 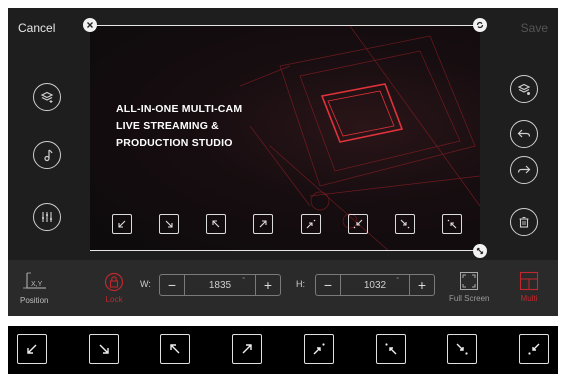 I want to click on multi-button: Multi, so click(x=529, y=287).